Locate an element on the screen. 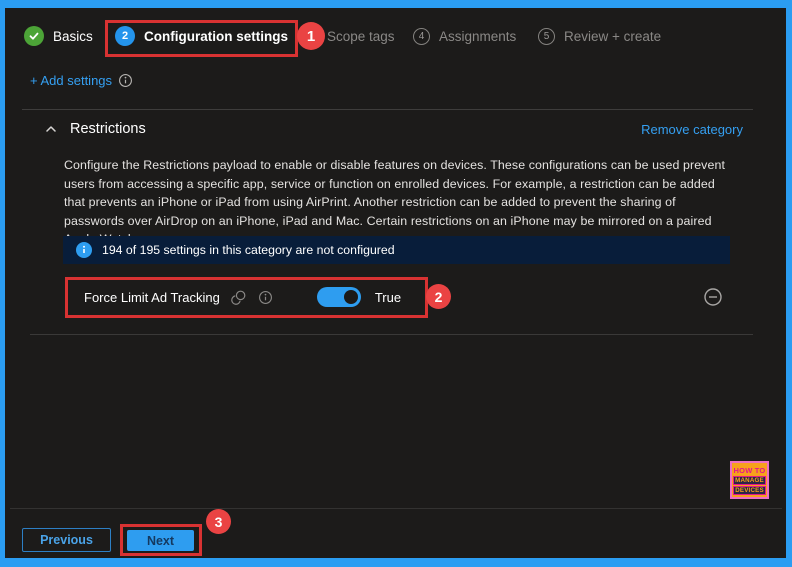  tab-review-create-label: Review + create is located at coordinates (613, 36).